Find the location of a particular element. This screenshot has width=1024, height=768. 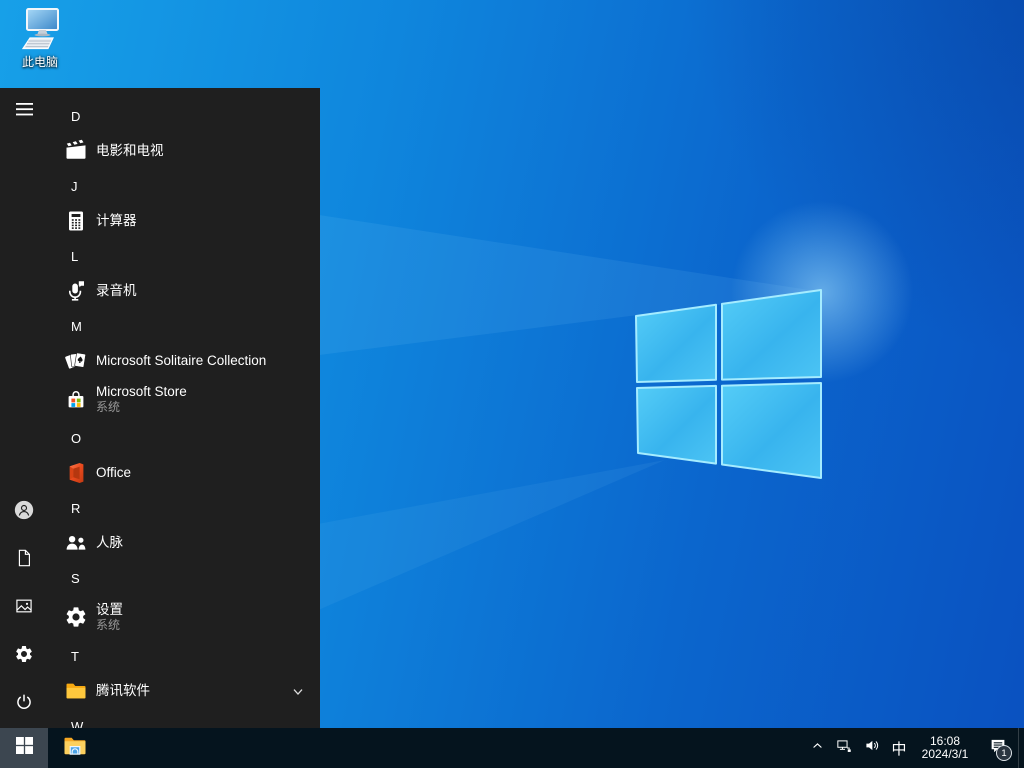

app-item-label: 录音机 is located at coordinates (116, 290).